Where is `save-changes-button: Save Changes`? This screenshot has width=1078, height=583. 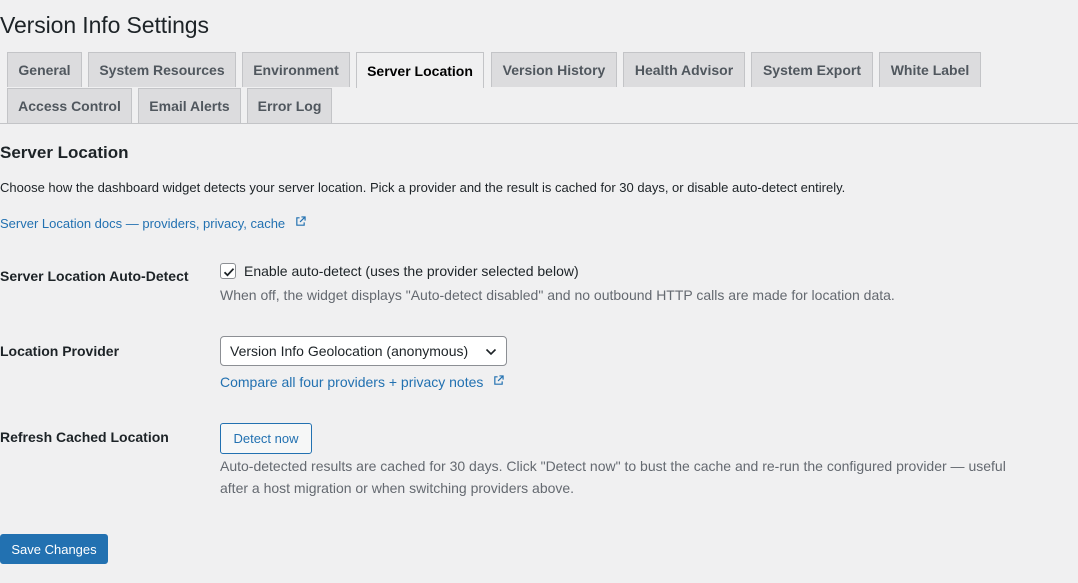 save-changes-button: Save Changes is located at coordinates (54, 549).